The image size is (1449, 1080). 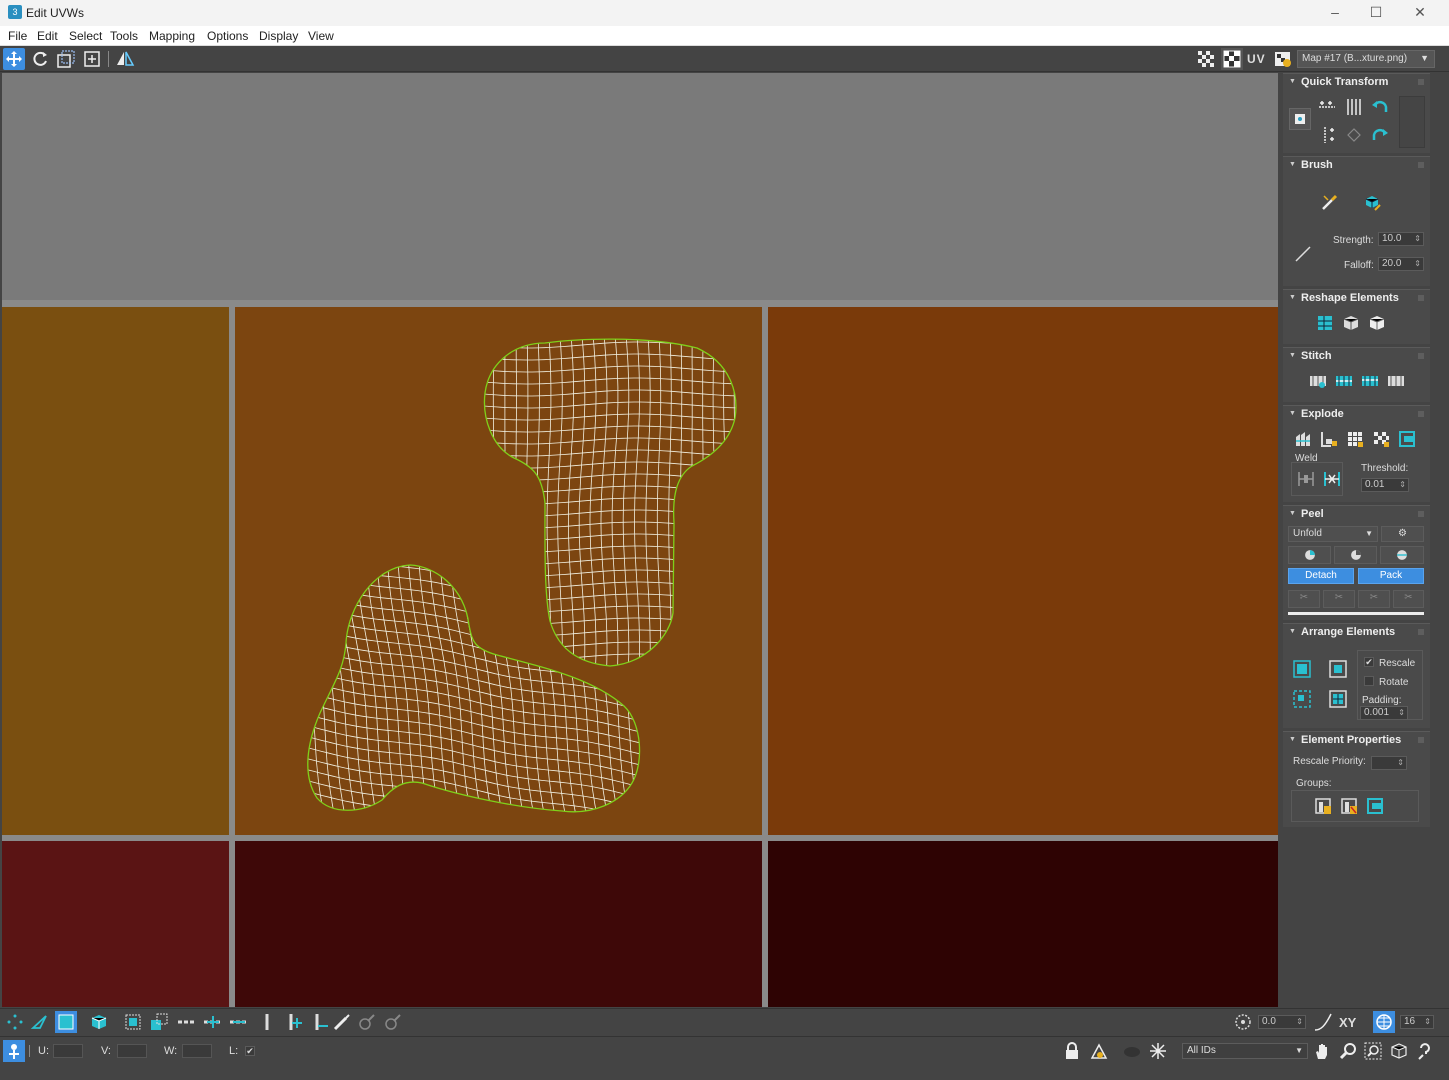 What do you see at coordinates (1369, 681) in the screenshot?
I see `rotate-checkbox` at bounding box center [1369, 681].